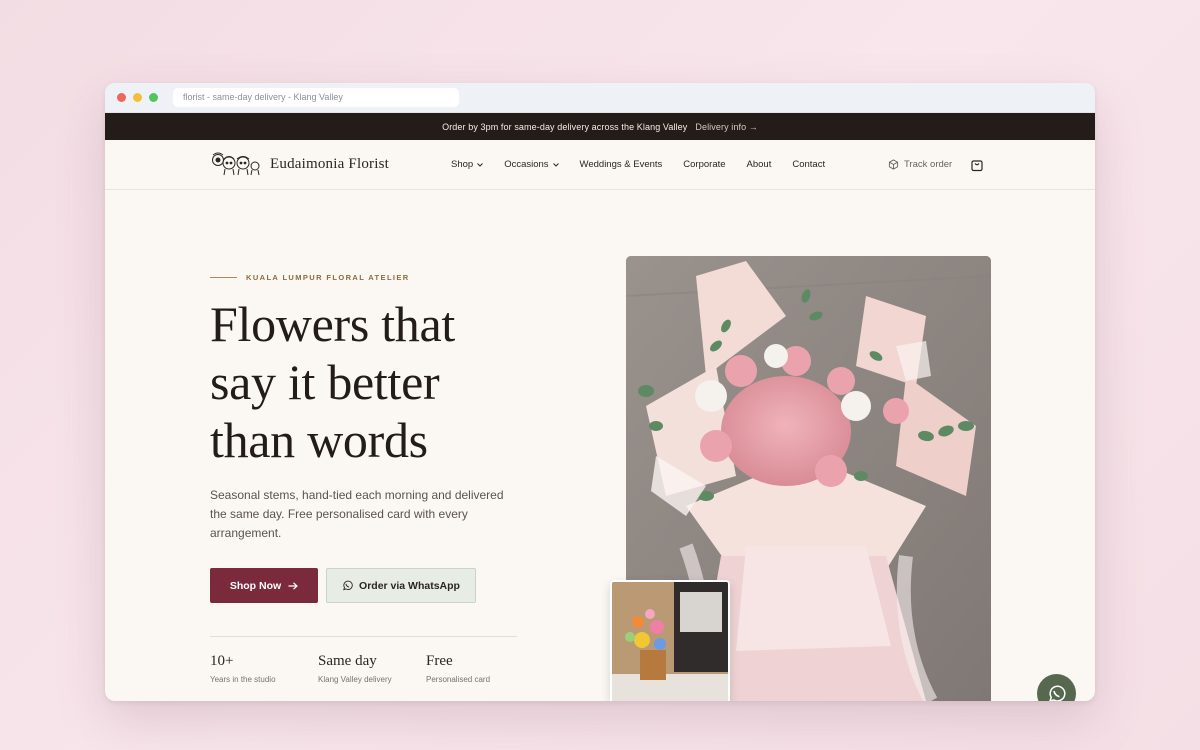 This screenshot has height=750, width=1200. I want to click on brand-name: Eudaimonia Florist, so click(330, 163).